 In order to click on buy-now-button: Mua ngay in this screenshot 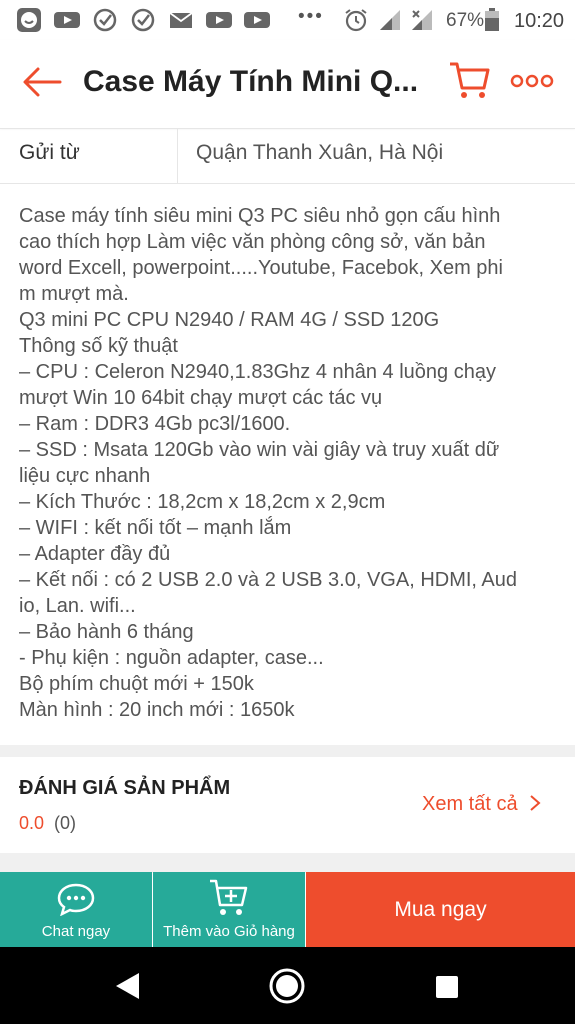, I will do `click(440, 909)`.